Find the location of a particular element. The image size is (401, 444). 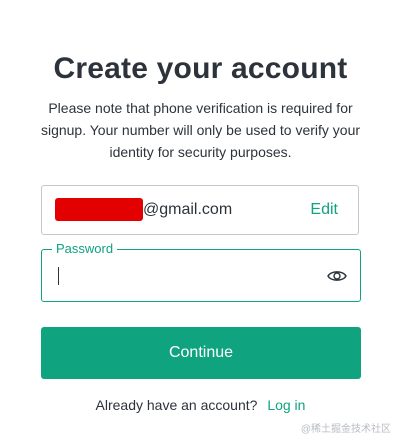

text-caret is located at coordinates (58, 276).